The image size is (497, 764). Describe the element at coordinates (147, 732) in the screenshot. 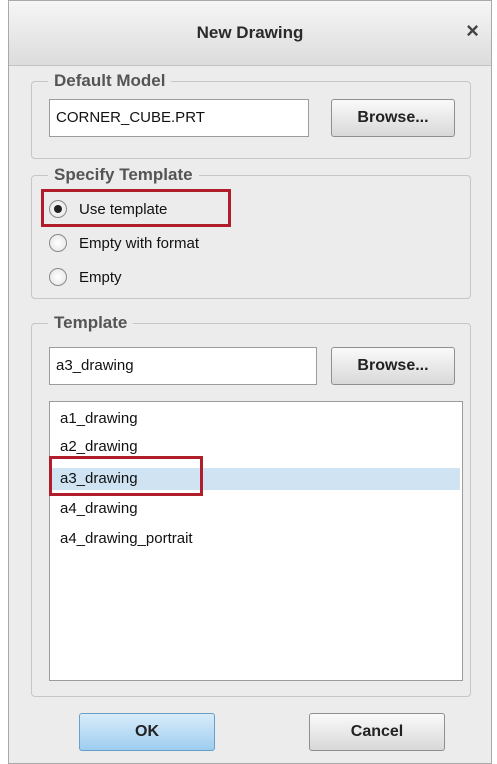

I see `ok-button: OK` at that location.